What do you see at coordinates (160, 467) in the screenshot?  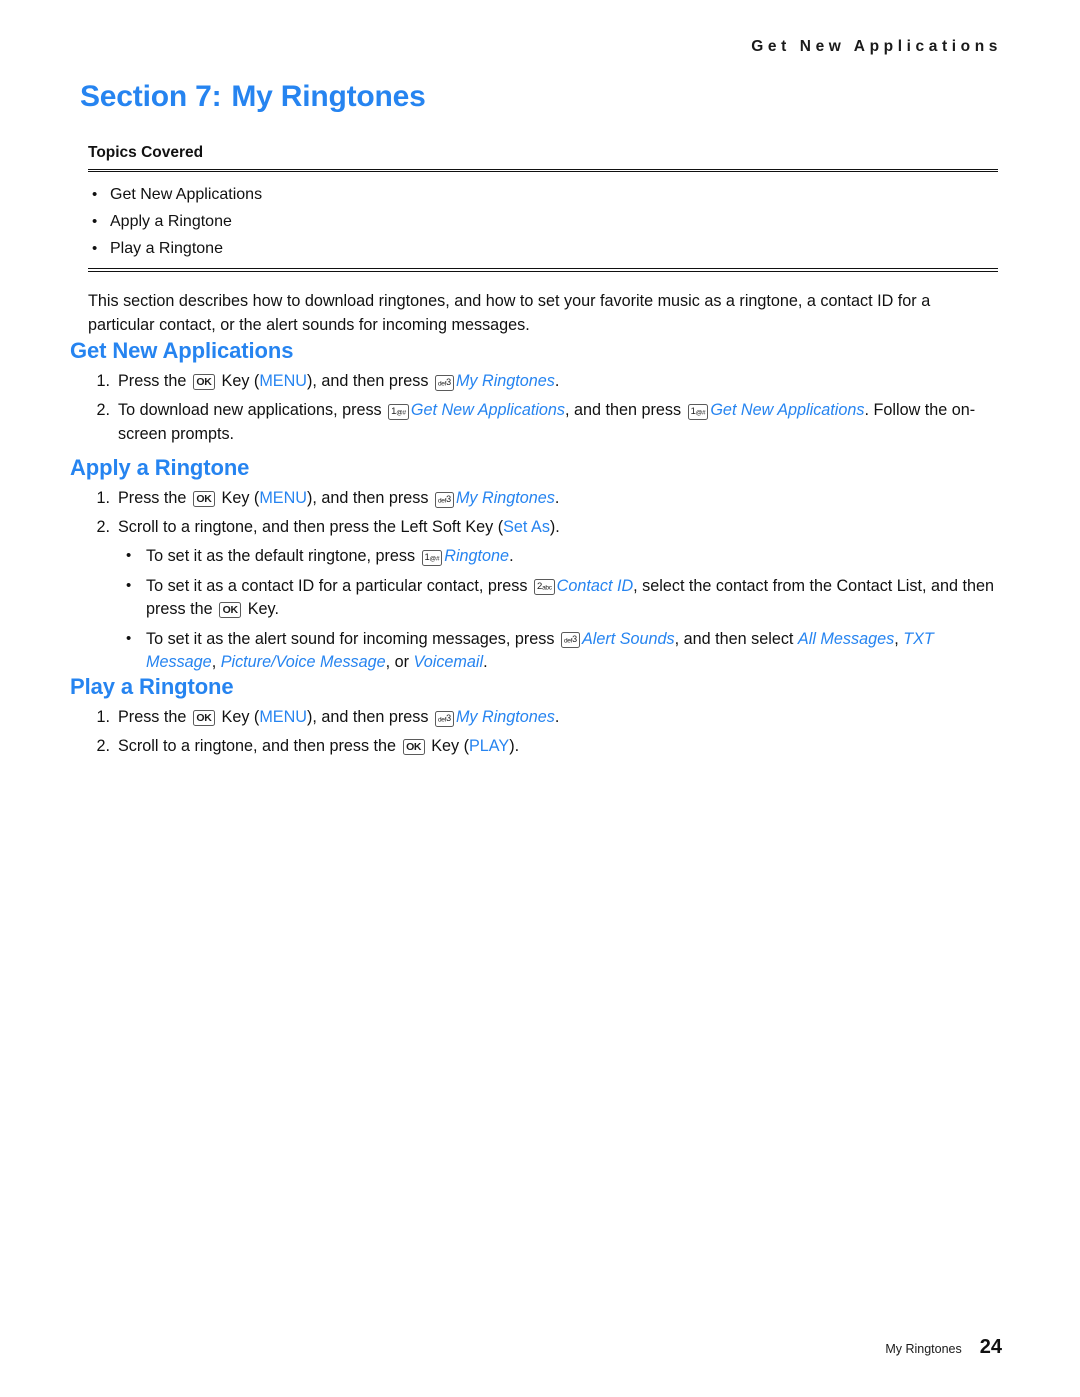 I see `heading-apply-a-ringtone: Apply a Ringtone` at bounding box center [160, 467].